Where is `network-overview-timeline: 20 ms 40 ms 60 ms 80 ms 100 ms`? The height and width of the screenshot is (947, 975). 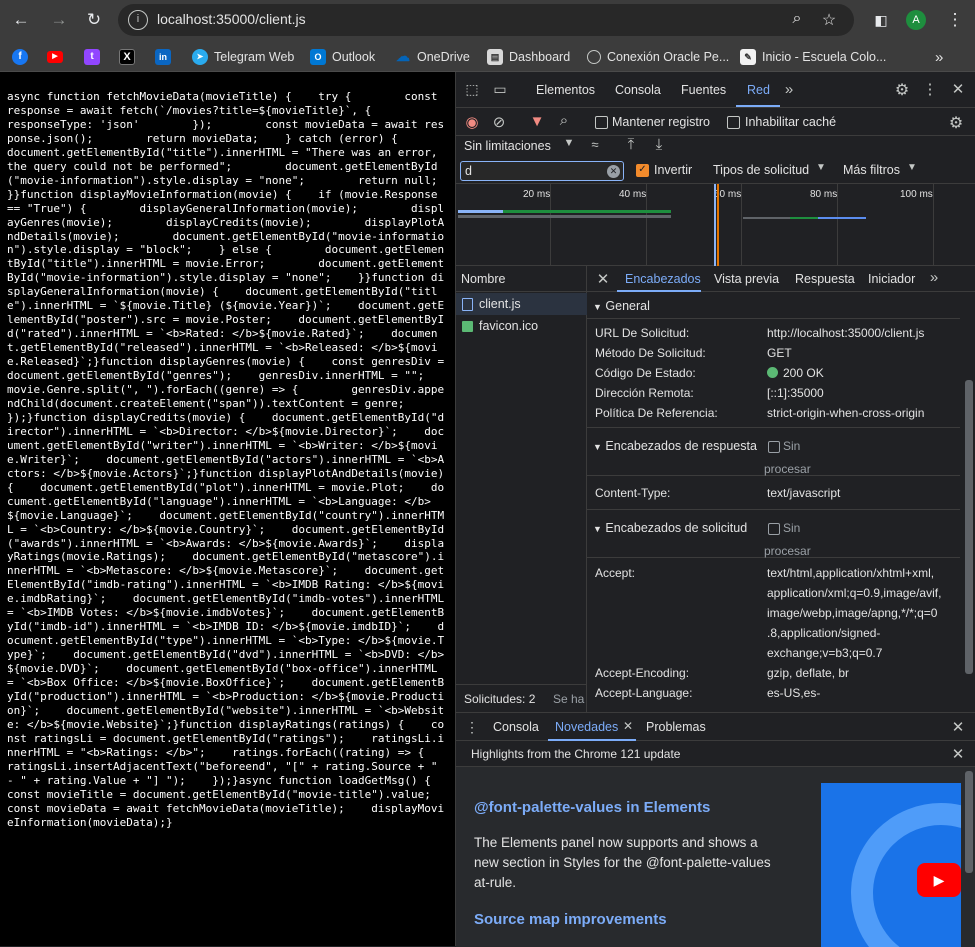 network-overview-timeline: 20 ms 40 ms 60 ms 80 ms 100 ms is located at coordinates (715, 225).